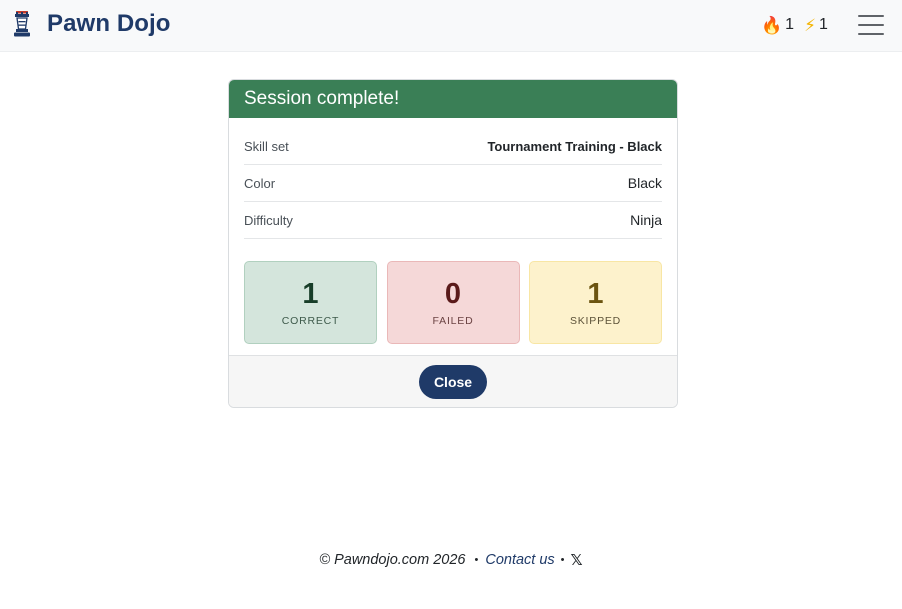  Describe the element at coordinates (453, 321) in the screenshot. I see `failed-label: FAILED` at that location.